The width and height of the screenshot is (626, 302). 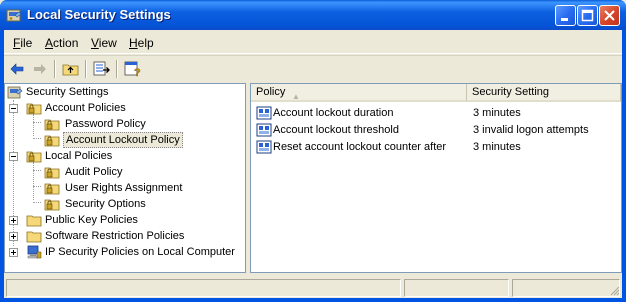 What do you see at coordinates (40, 69) in the screenshot?
I see `forward-arrow-icon` at bounding box center [40, 69].